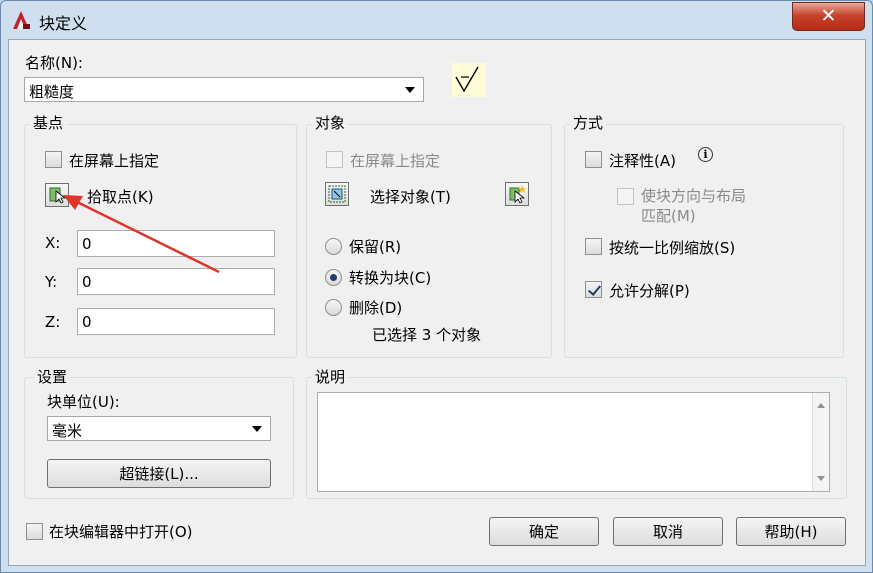  I want to click on help-button: 帮助(H), so click(791, 531).